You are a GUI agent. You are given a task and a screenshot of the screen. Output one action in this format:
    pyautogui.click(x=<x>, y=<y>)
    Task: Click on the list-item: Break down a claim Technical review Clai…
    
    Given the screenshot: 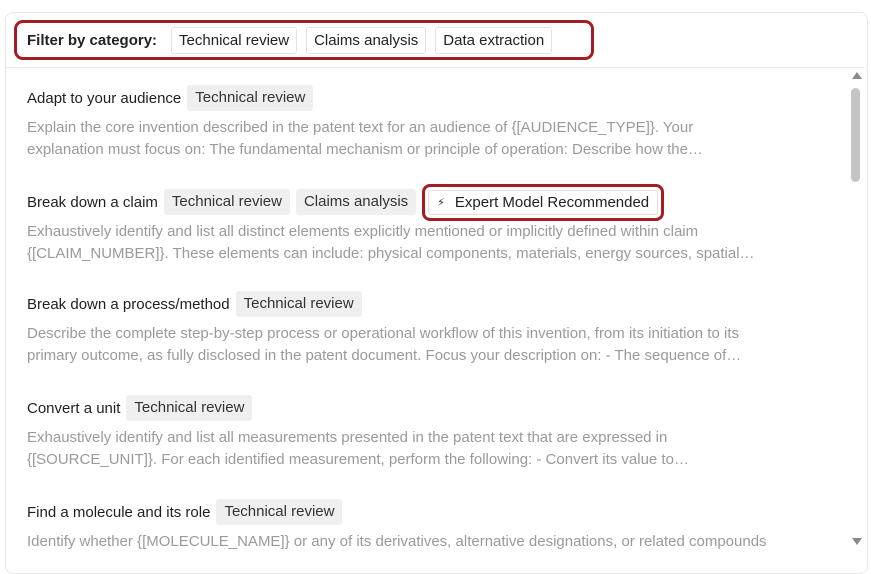 What is the action you would take?
    pyautogui.click(x=427, y=223)
    